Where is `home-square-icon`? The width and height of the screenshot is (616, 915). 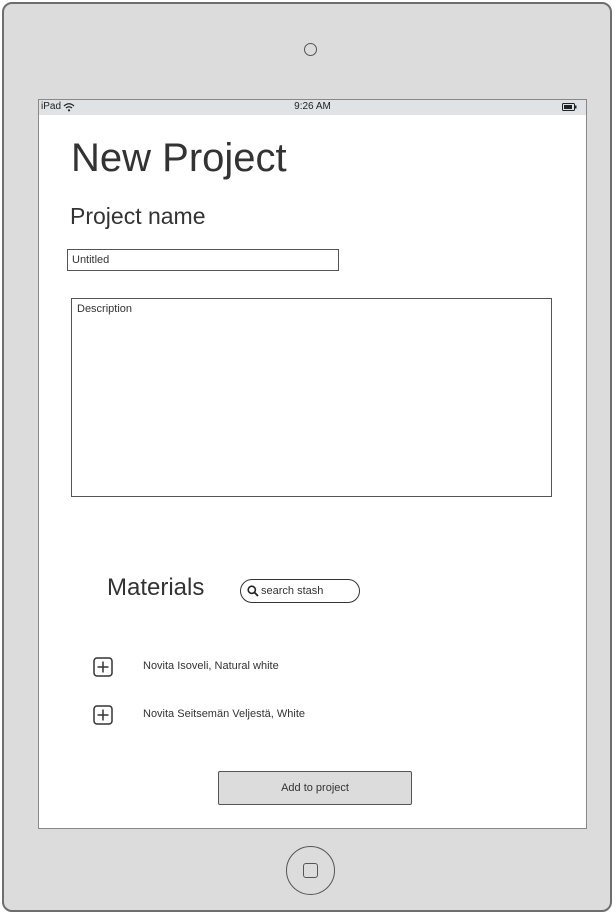
home-square-icon is located at coordinates (310, 870).